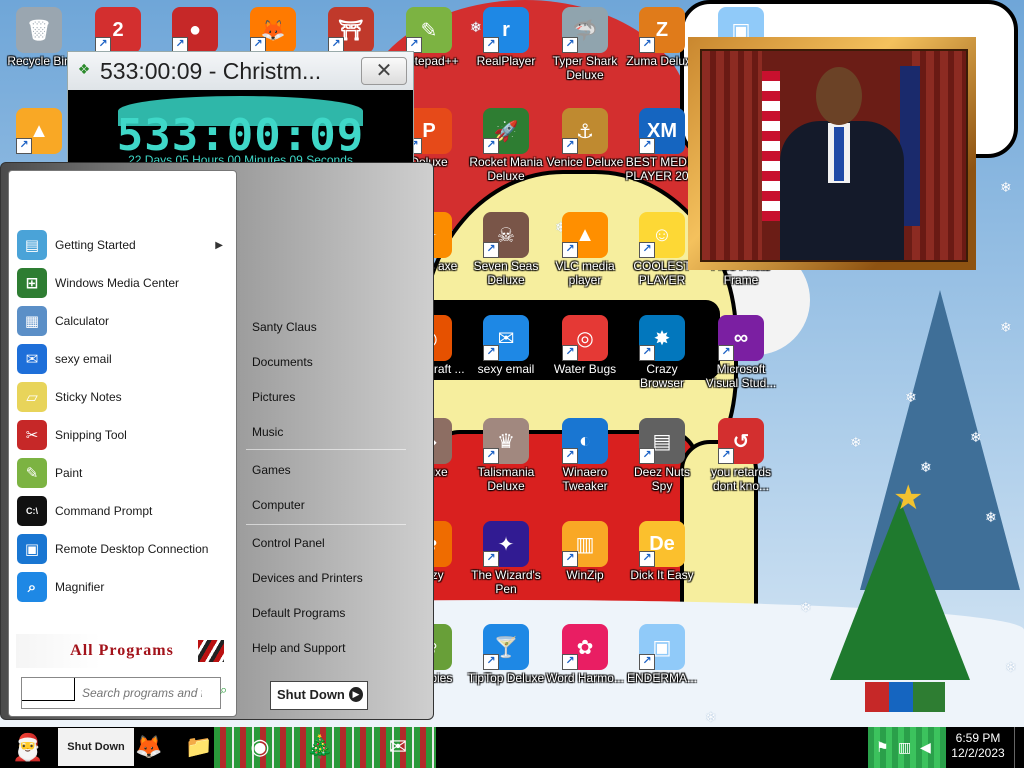  What do you see at coordinates (32, 549) in the screenshot?
I see `remote-desktop-icon: ▣` at bounding box center [32, 549].